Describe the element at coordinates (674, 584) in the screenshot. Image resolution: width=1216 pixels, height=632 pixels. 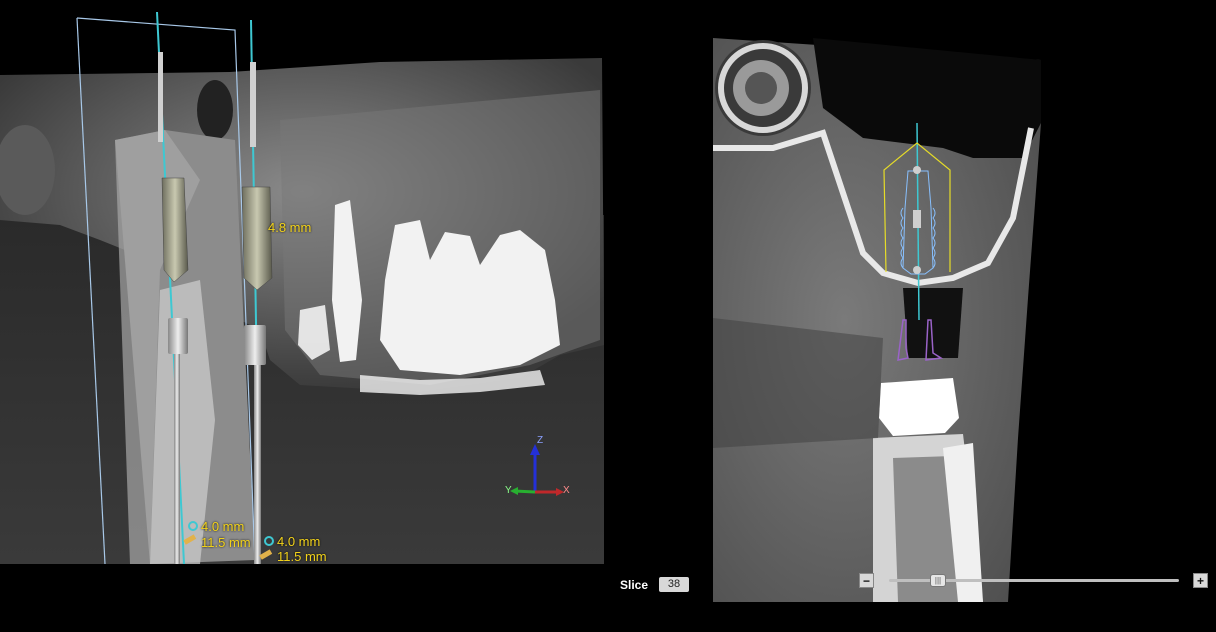
I see `slice-number-field: 38` at that location.